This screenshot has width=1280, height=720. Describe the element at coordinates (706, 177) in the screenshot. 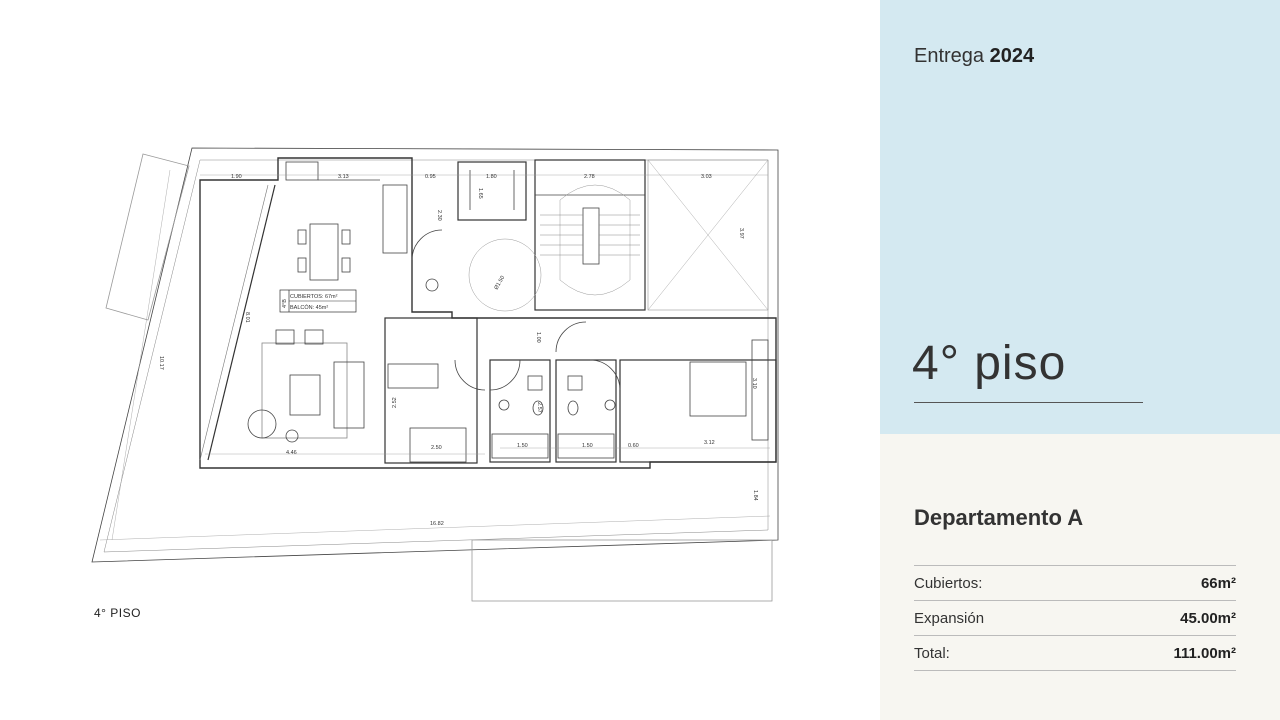

I see `dim-label: 3.03` at that location.